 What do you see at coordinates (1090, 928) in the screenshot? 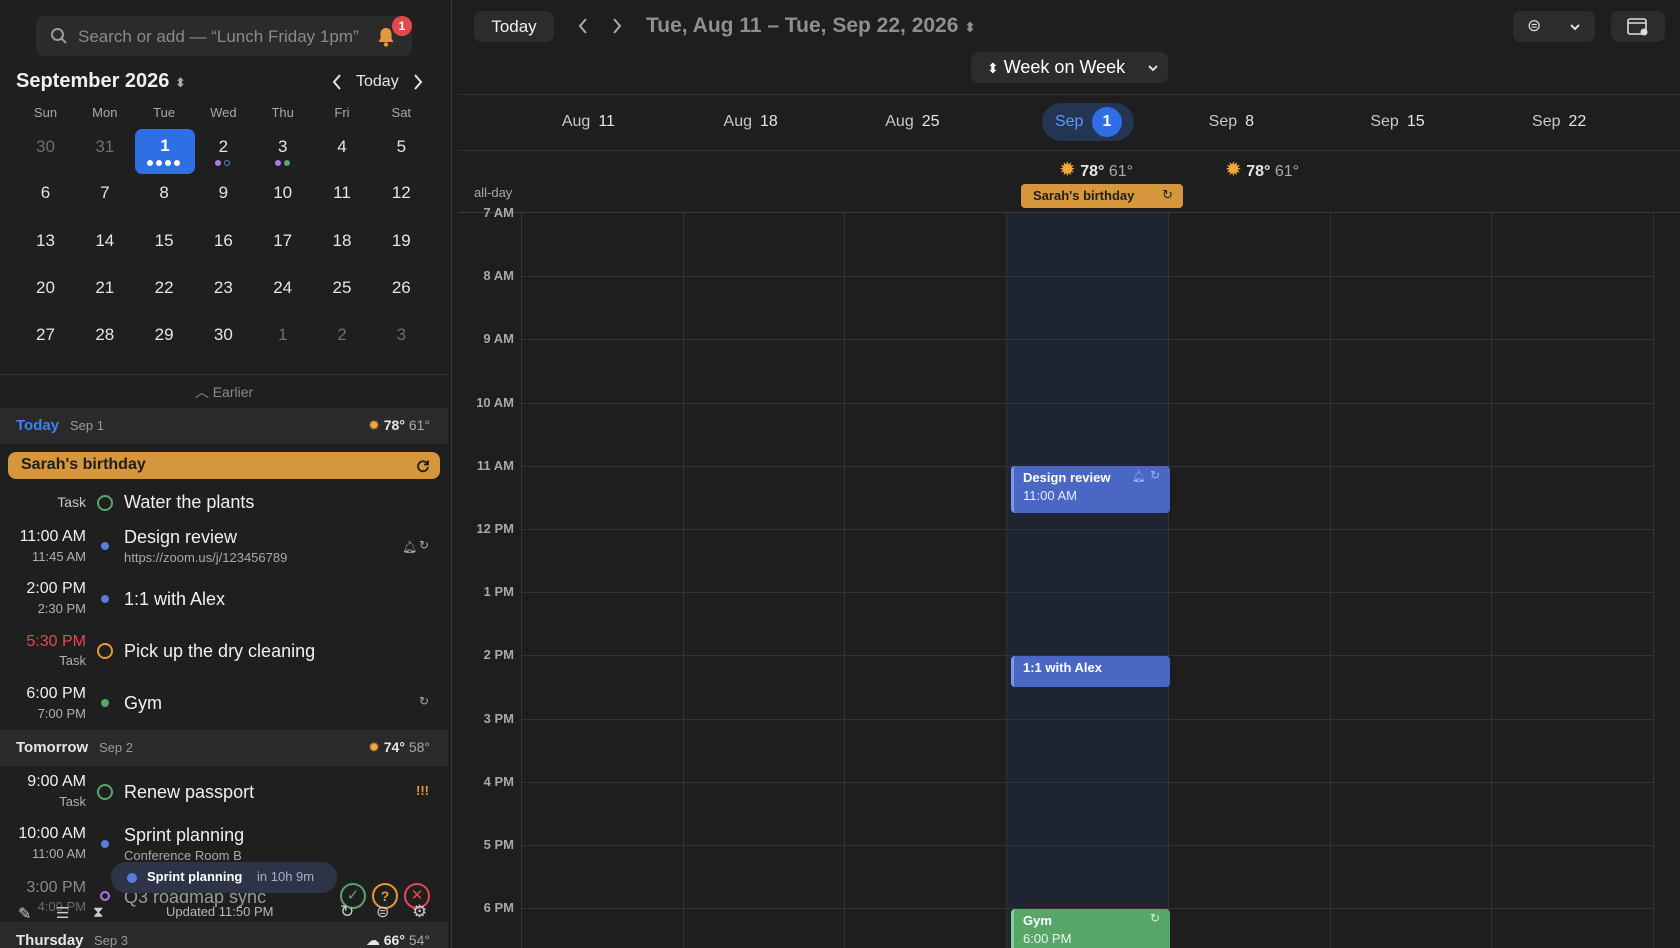
I see `event-gym: Gym 6:00 PM ↻` at bounding box center [1090, 928].